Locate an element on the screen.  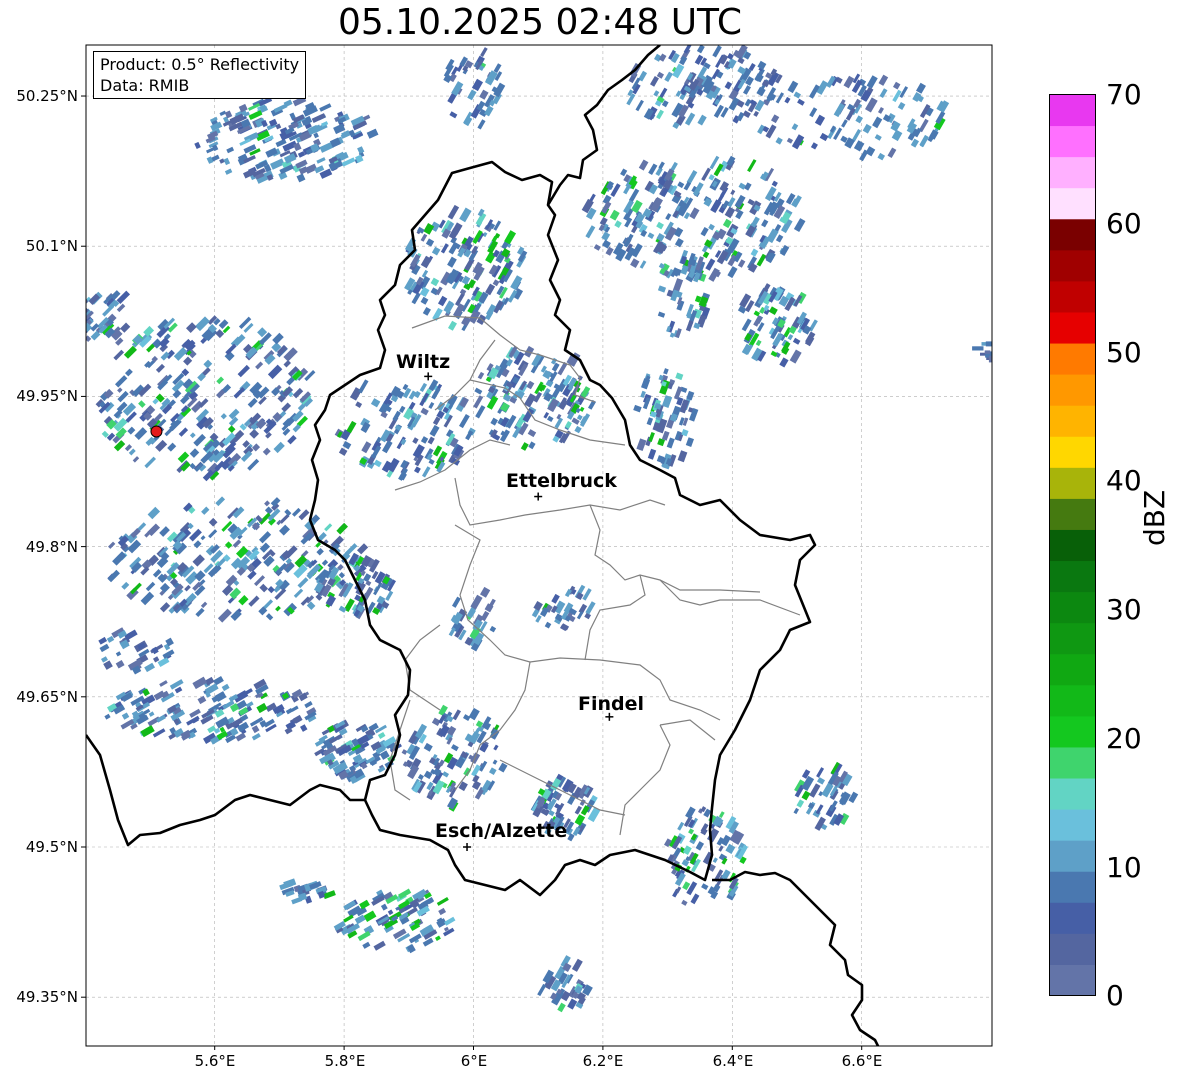
colorbar-tick: 50 is located at coordinates (1124, 352).